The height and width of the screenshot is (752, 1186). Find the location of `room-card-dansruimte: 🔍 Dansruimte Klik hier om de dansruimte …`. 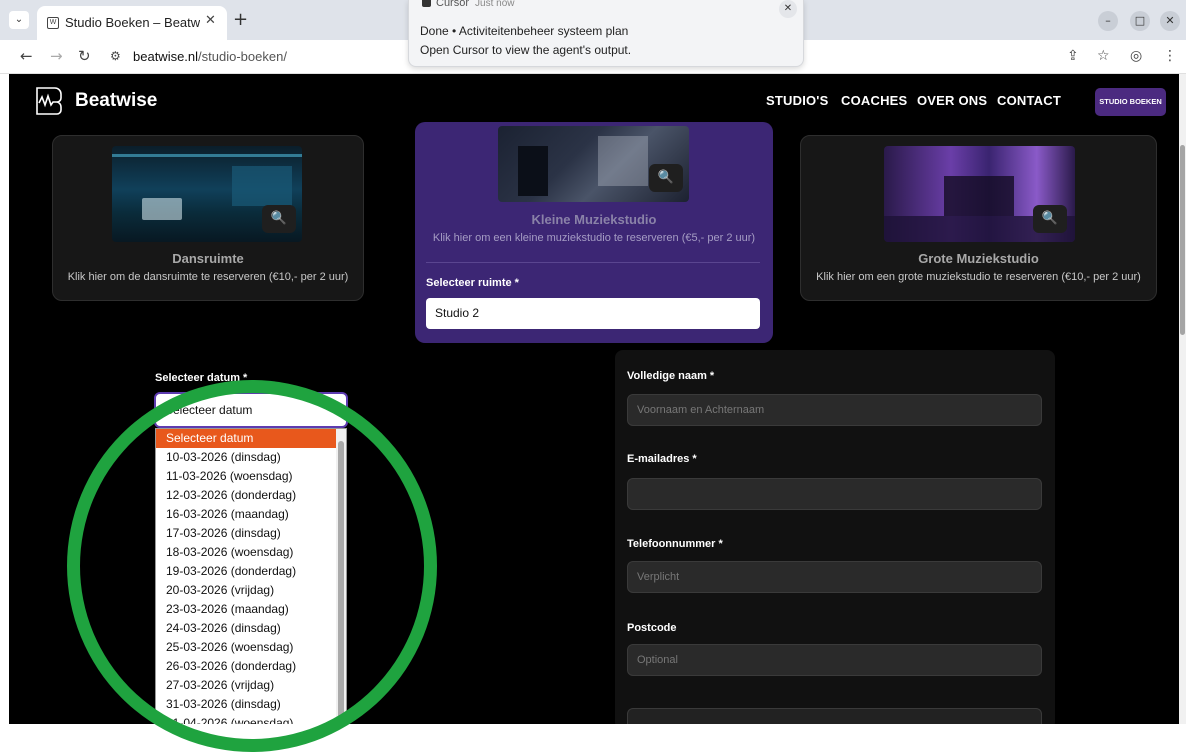

room-card-dansruimte: 🔍 Dansruimte Klik hier om de dansruimte … is located at coordinates (208, 218).